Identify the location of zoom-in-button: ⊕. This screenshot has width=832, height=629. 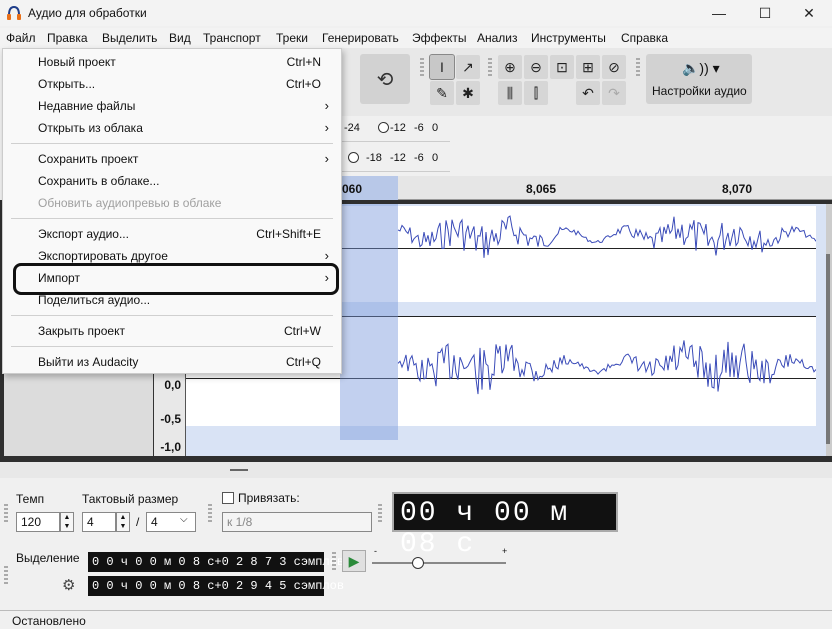
(510, 67).